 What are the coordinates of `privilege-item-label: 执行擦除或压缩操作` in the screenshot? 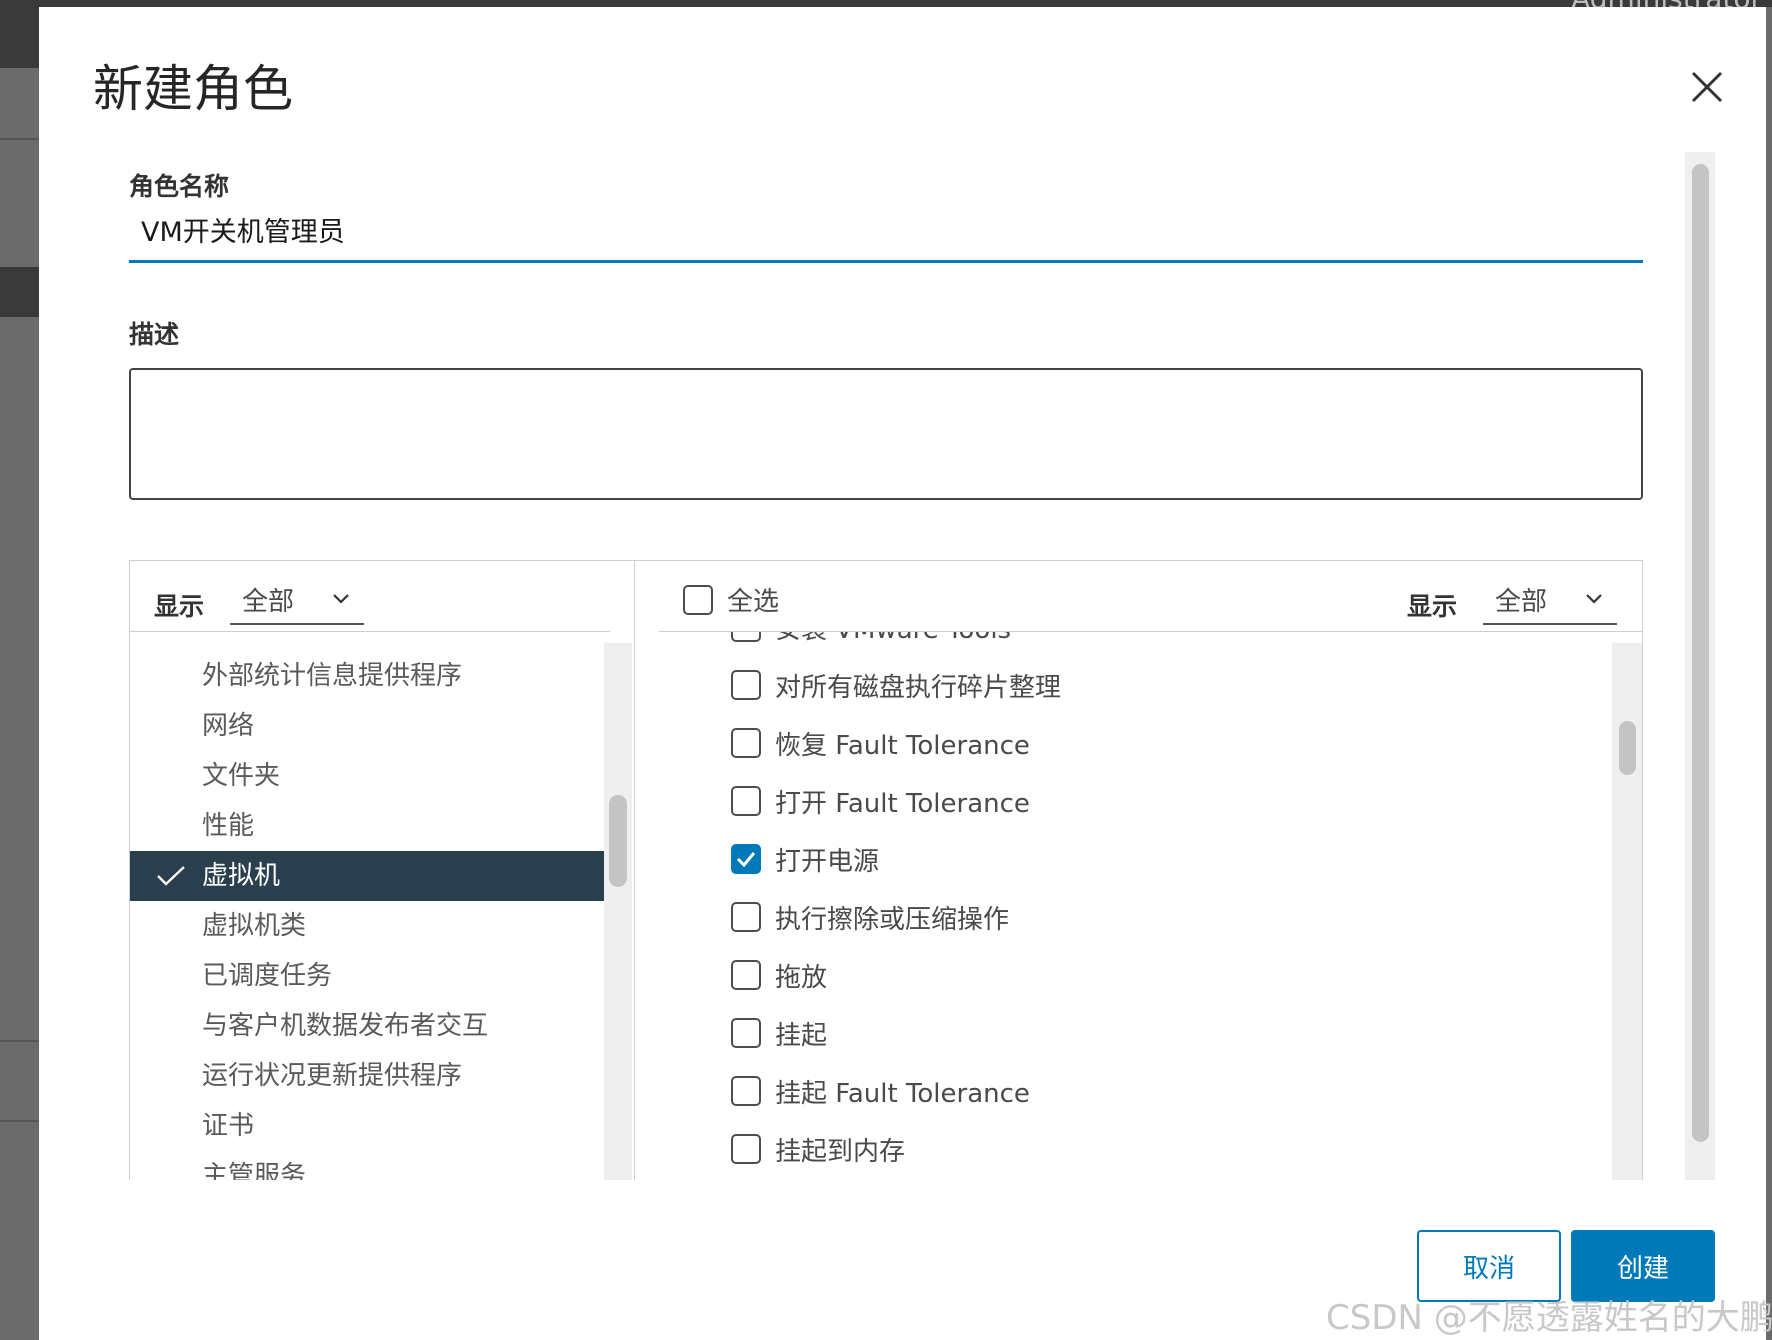 It's located at (892, 919).